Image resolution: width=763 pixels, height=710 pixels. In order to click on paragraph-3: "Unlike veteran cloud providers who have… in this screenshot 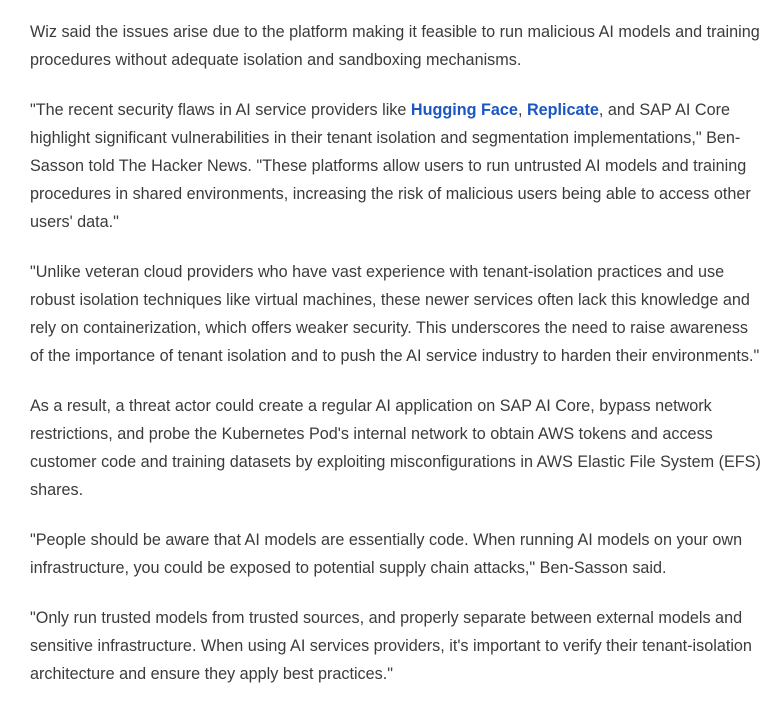, I will do `click(395, 314)`.